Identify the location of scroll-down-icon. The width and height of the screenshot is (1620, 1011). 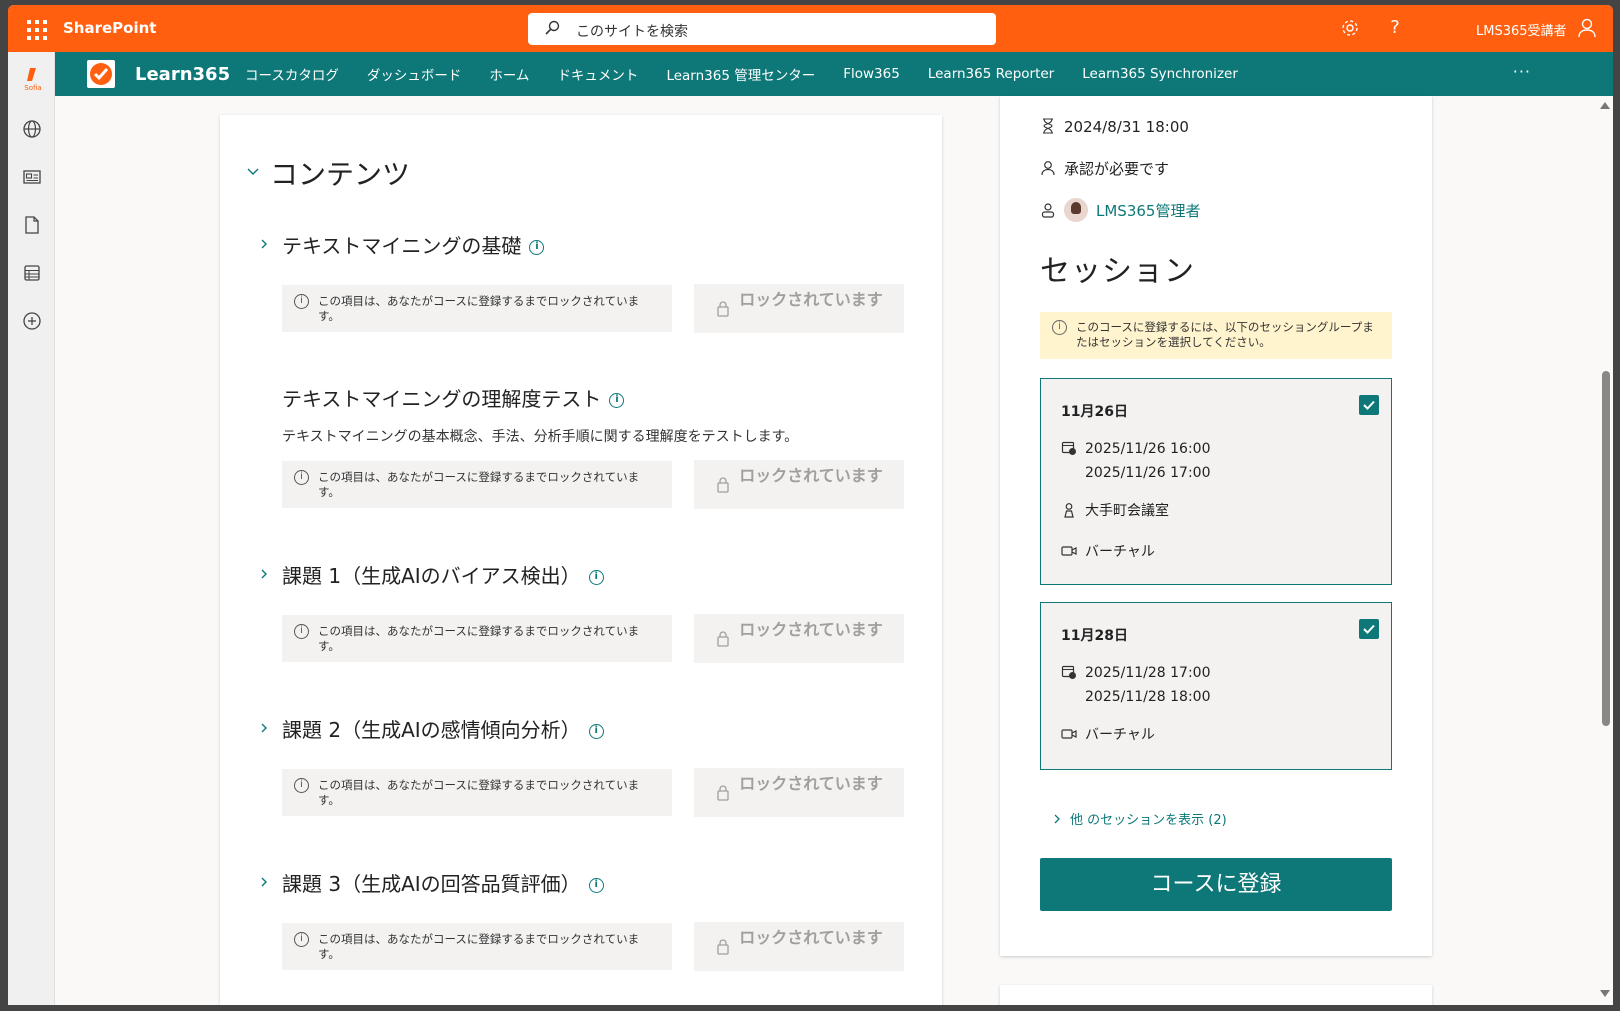
(1605, 993).